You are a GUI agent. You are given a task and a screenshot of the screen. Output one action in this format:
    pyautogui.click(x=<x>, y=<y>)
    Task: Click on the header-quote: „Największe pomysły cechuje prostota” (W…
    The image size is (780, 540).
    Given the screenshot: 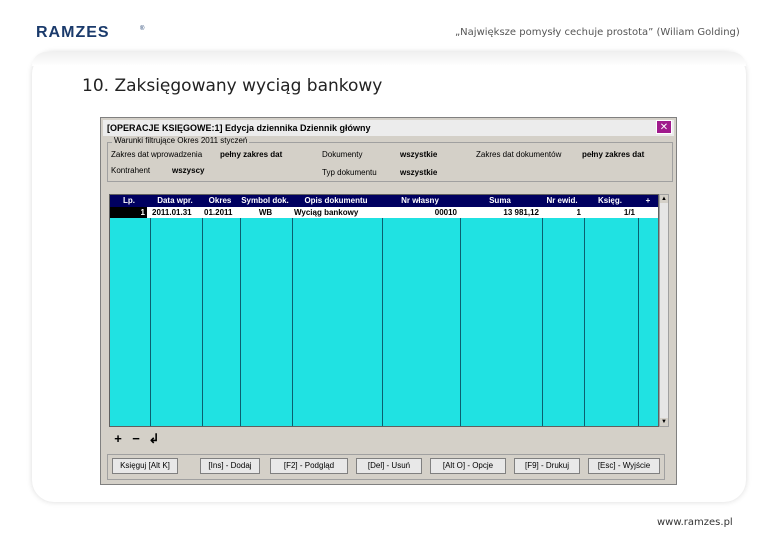 What is the action you would take?
    pyautogui.click(x=597, y=32)
    